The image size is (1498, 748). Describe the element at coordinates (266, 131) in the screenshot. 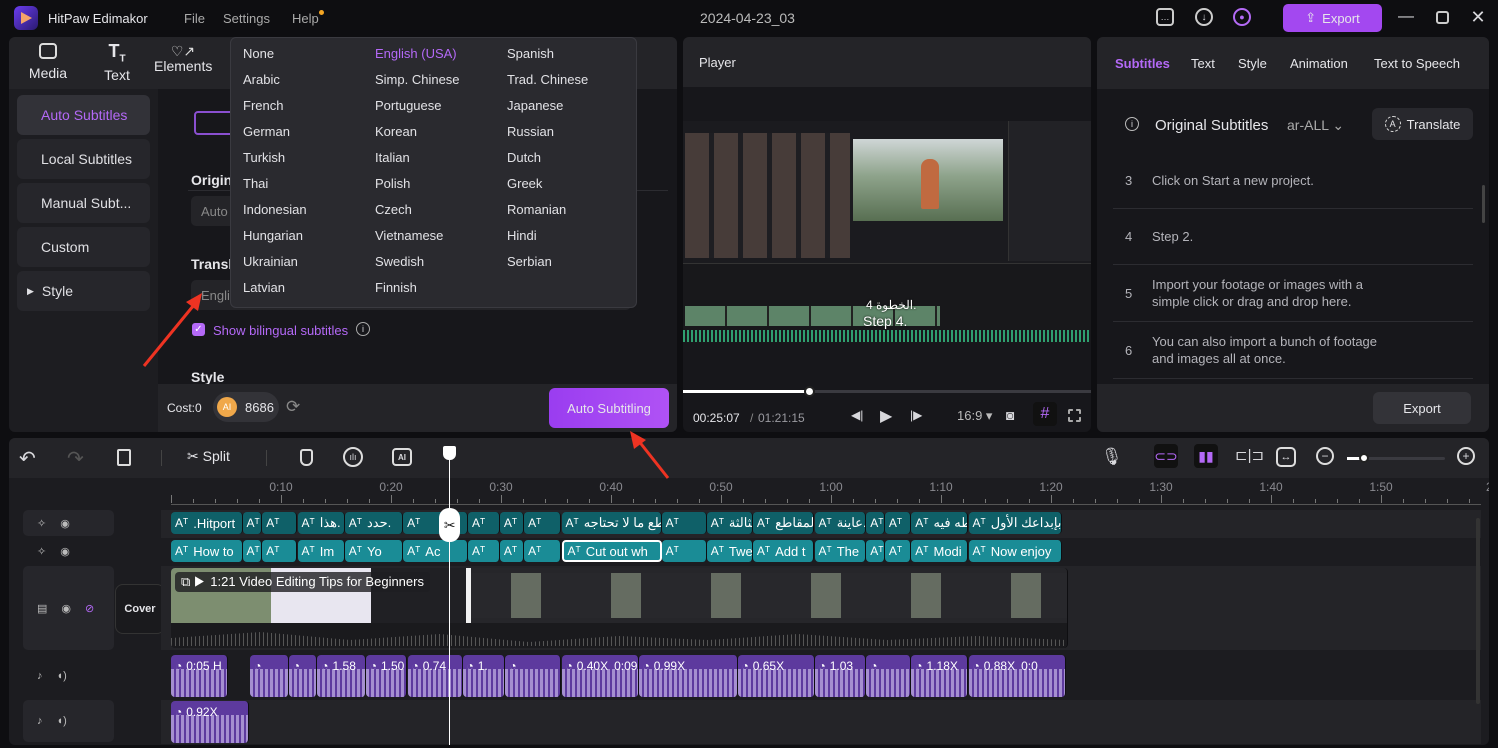

I see `language-option: German` at that location.